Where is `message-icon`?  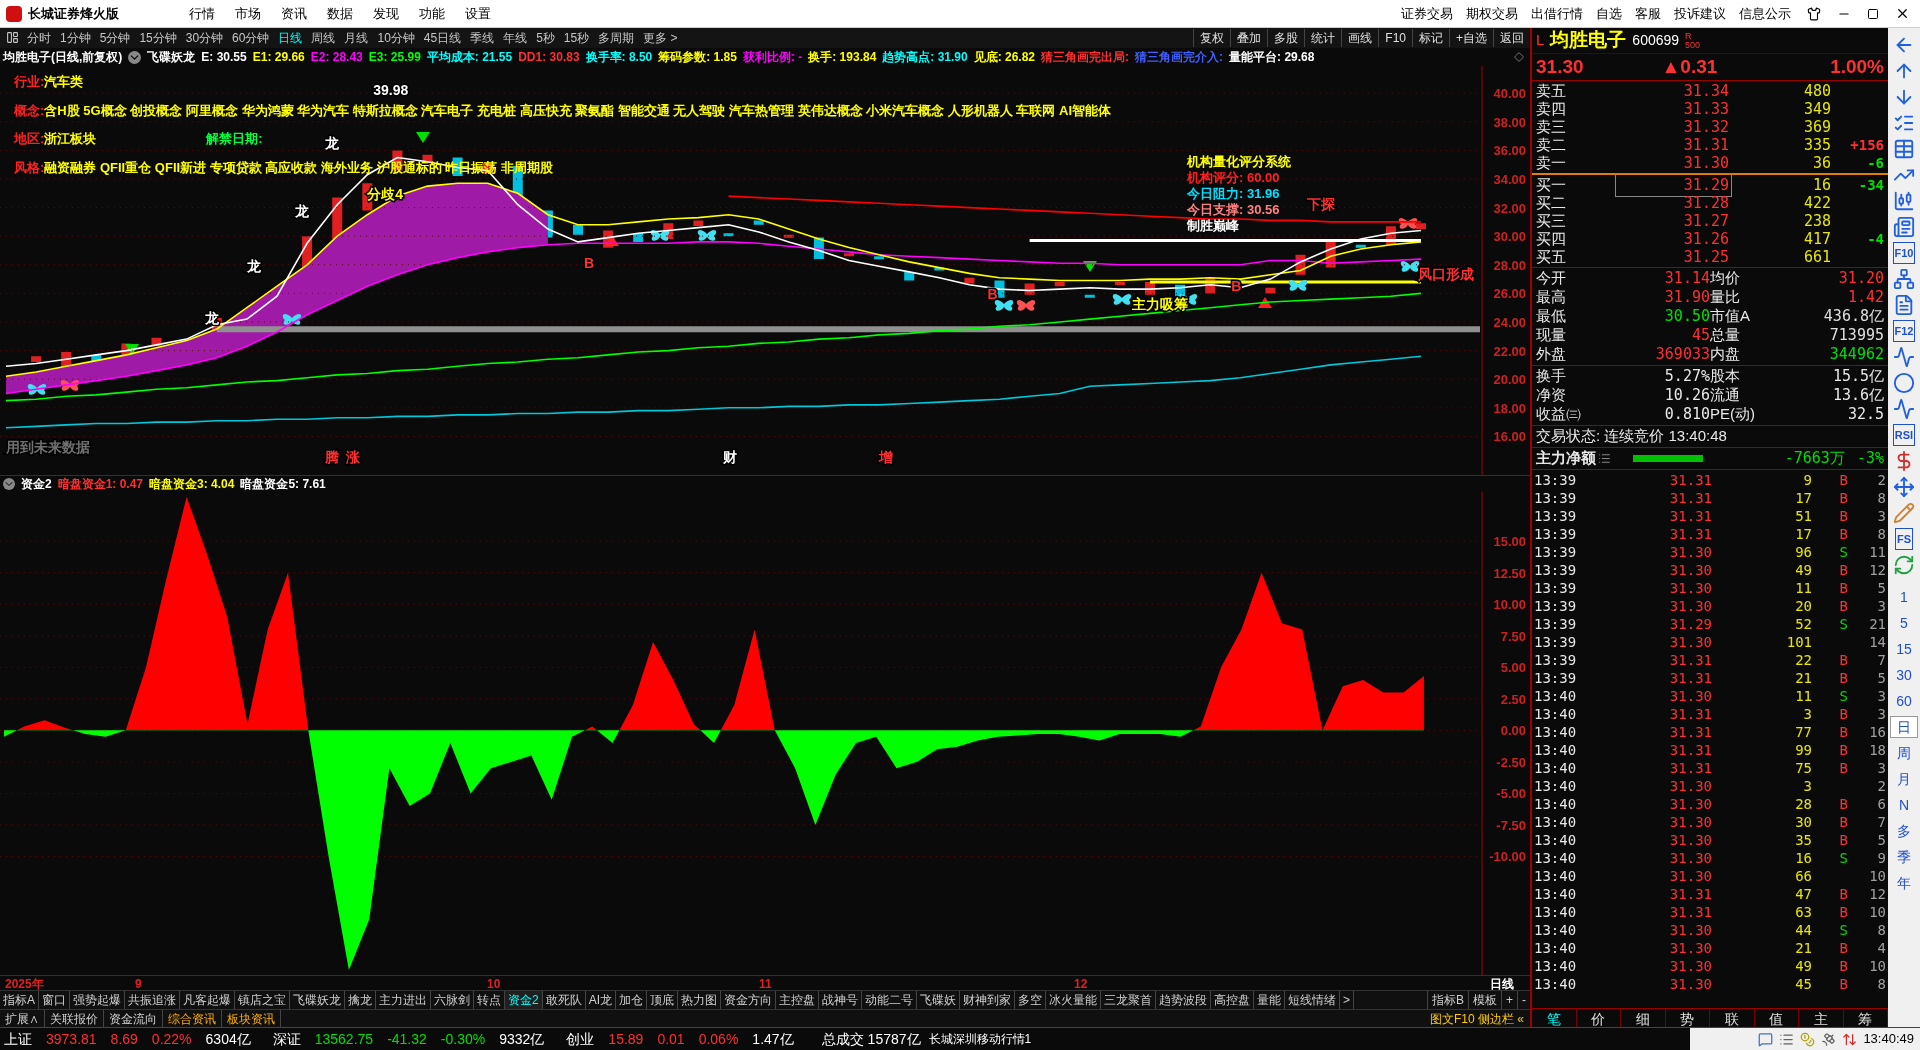
message-icon is located at coordinates (1766, 1039).